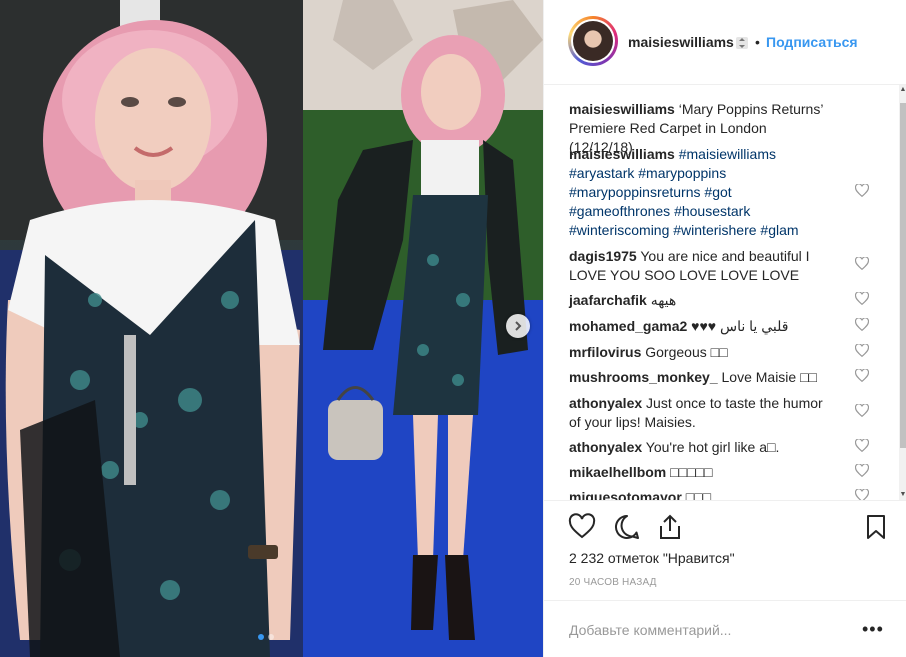  Describe the element at coordinates (622, 109) in the screenshot. I see `caption-username: maisieswilliams` at that location.